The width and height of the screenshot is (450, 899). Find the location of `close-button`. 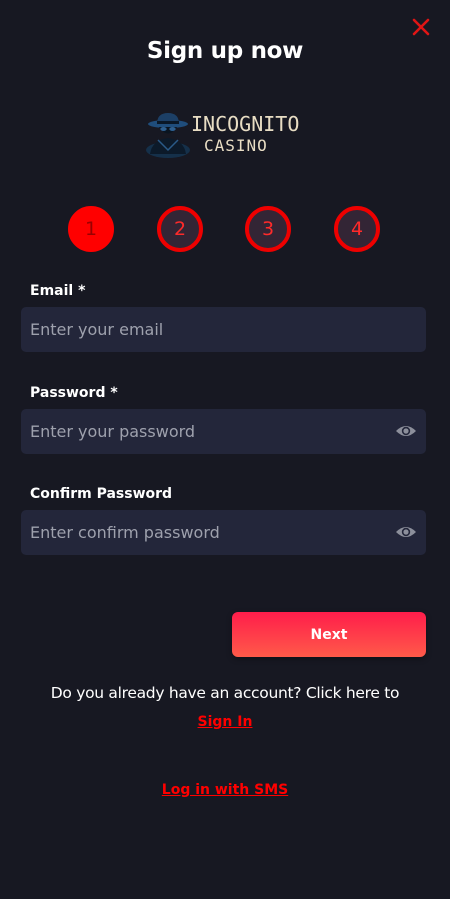

close-button is located at coordinates (421, 27).